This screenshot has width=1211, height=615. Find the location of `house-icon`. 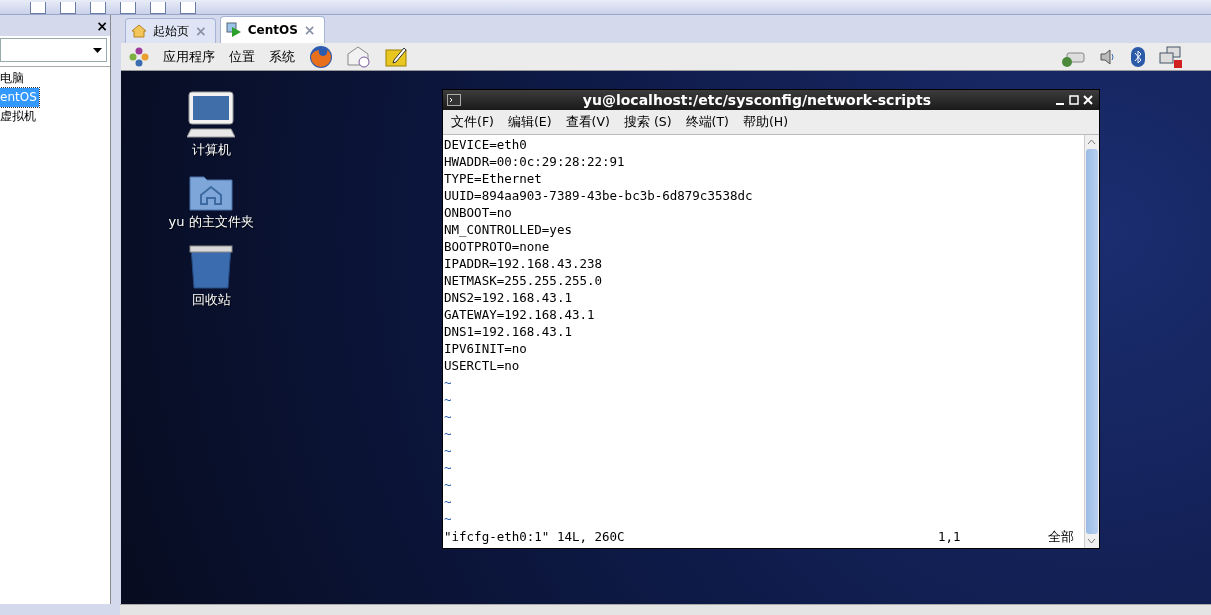

house-icon is located at coordinates (139, 31).